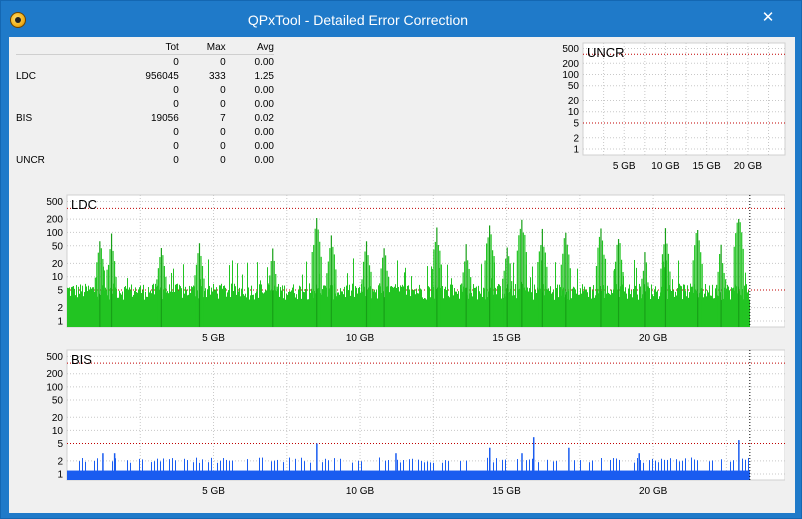 Image resolution: width=802 pixels, height=519 pixels. I want to click on y-tick-label: 2, so click(576, 138).